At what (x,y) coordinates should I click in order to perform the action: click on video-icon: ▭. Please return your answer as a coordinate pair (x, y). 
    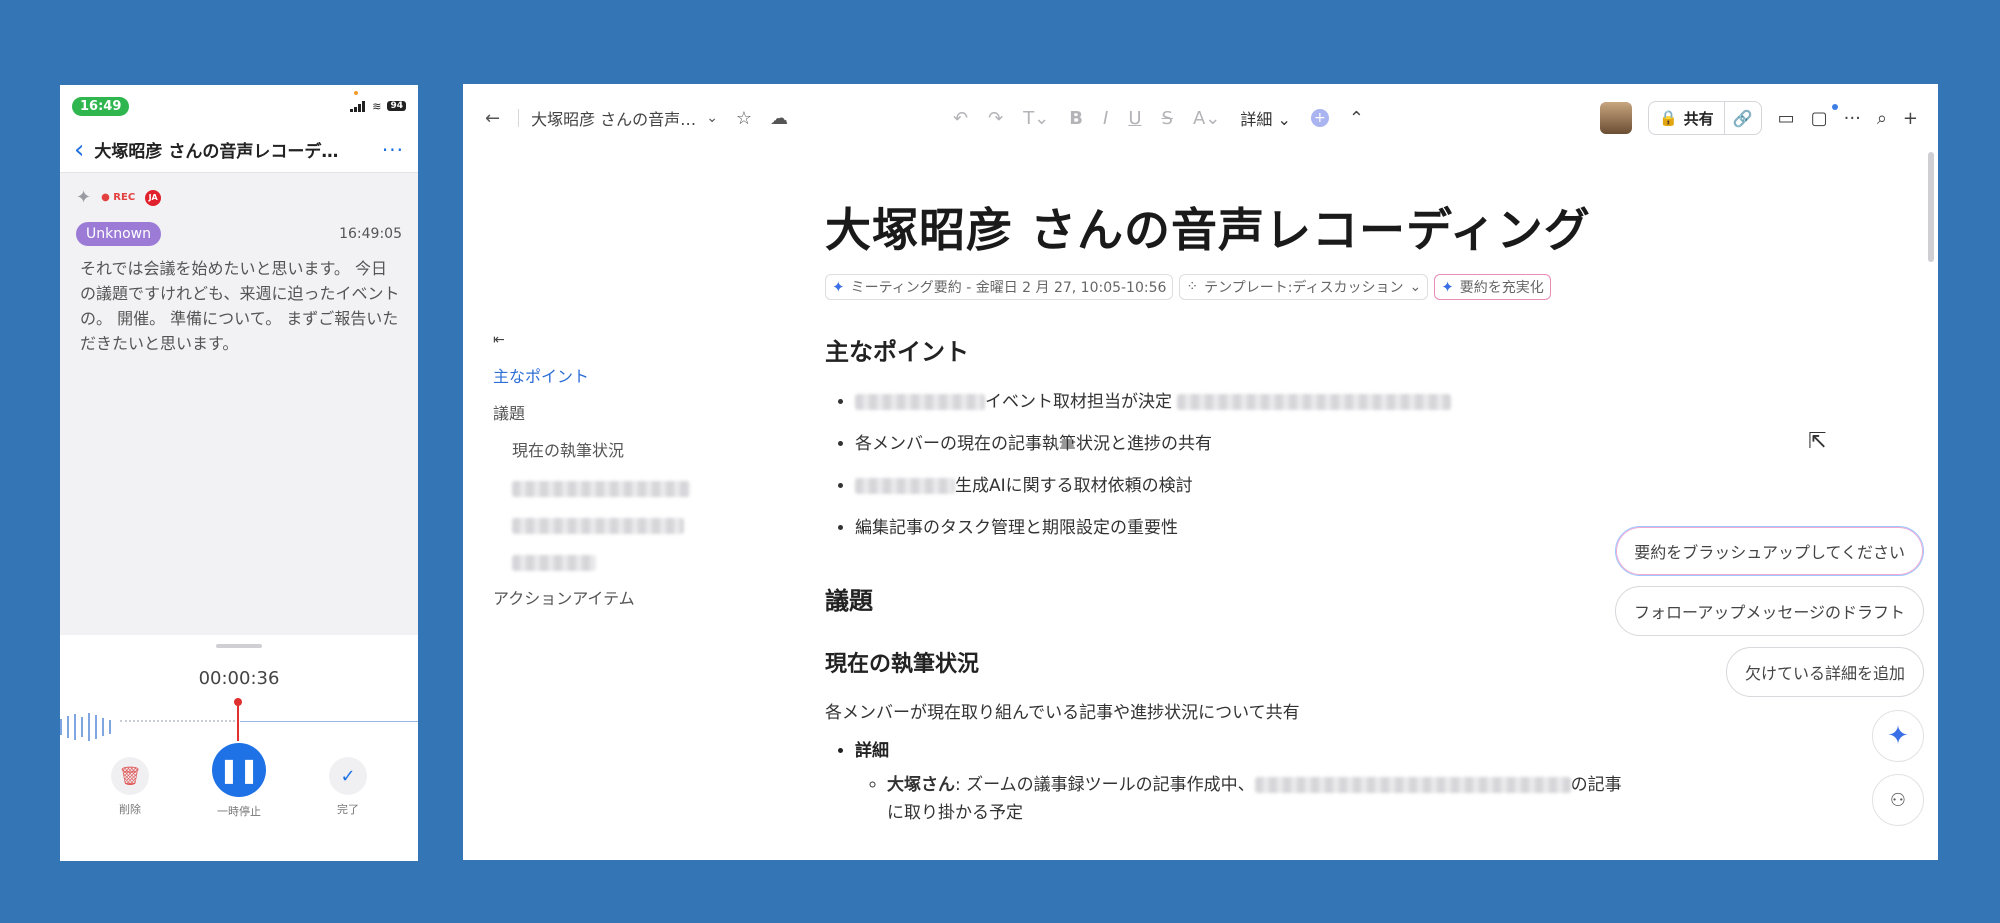
    Looking at the image, I should click on (1786, 118).